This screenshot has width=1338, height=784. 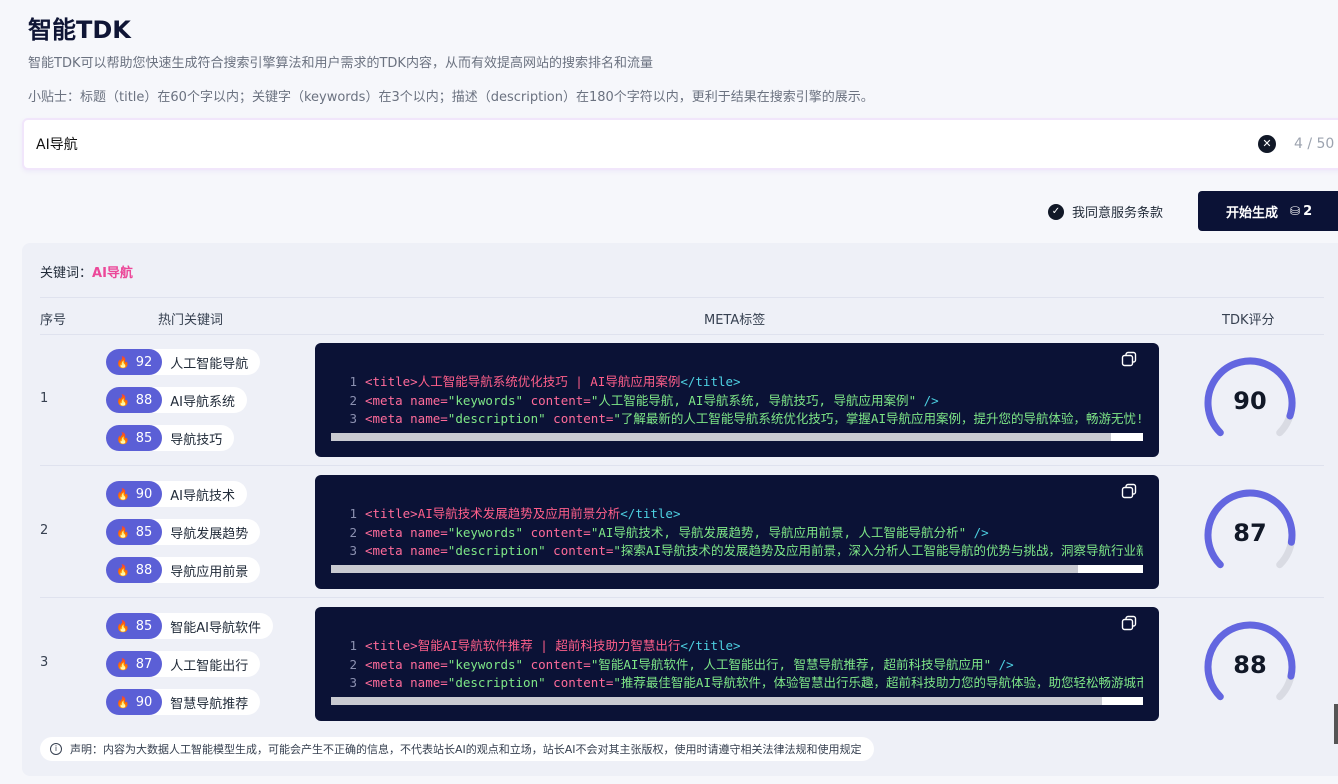 What do you see at coordinates (209, 704) in the screenshot?
I see `keyword-word: 智慧导航推荐` at bounding box center [209, 704].